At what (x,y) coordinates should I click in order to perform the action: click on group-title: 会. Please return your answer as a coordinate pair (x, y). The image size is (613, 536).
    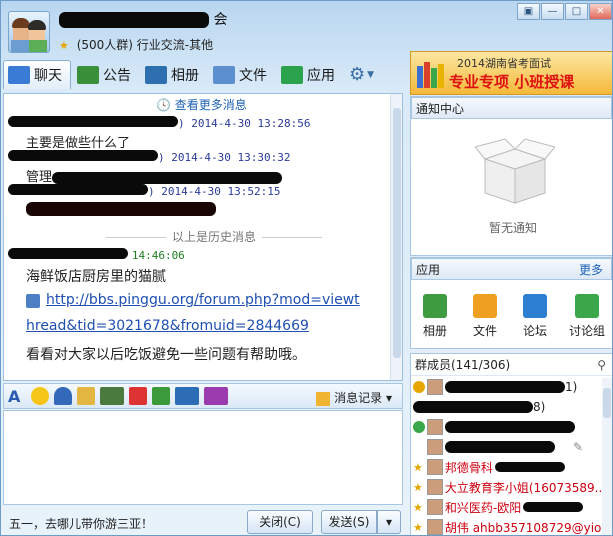
    Looking at the image, I should click on (143, 19).